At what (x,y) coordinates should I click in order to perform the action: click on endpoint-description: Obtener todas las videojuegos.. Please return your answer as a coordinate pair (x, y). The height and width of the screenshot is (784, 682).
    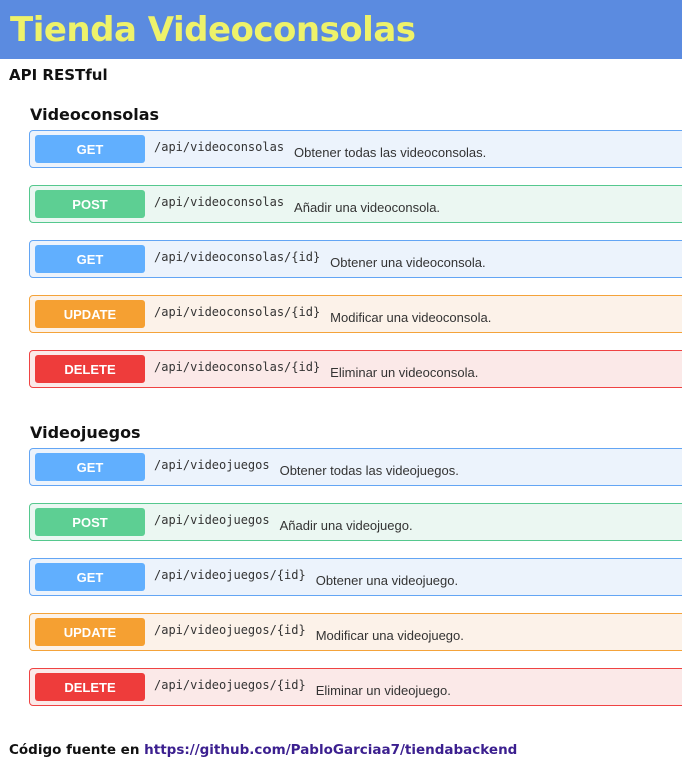
    Looking at the image, I should click on (369, 470).